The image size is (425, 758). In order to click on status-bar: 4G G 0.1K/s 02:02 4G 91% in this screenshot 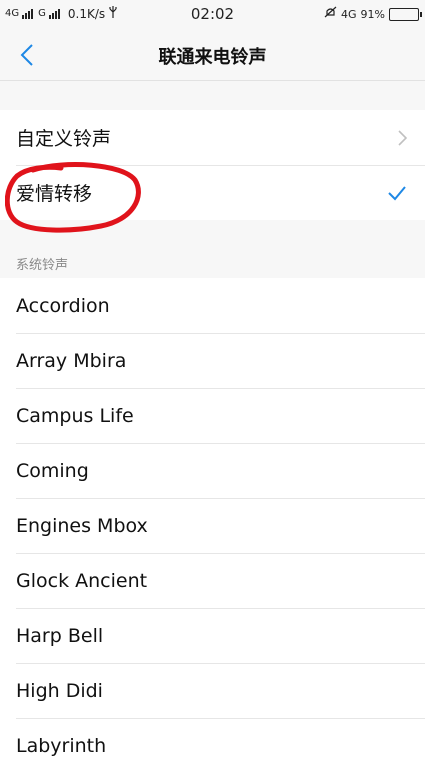, I will do `click(212, 14)`.